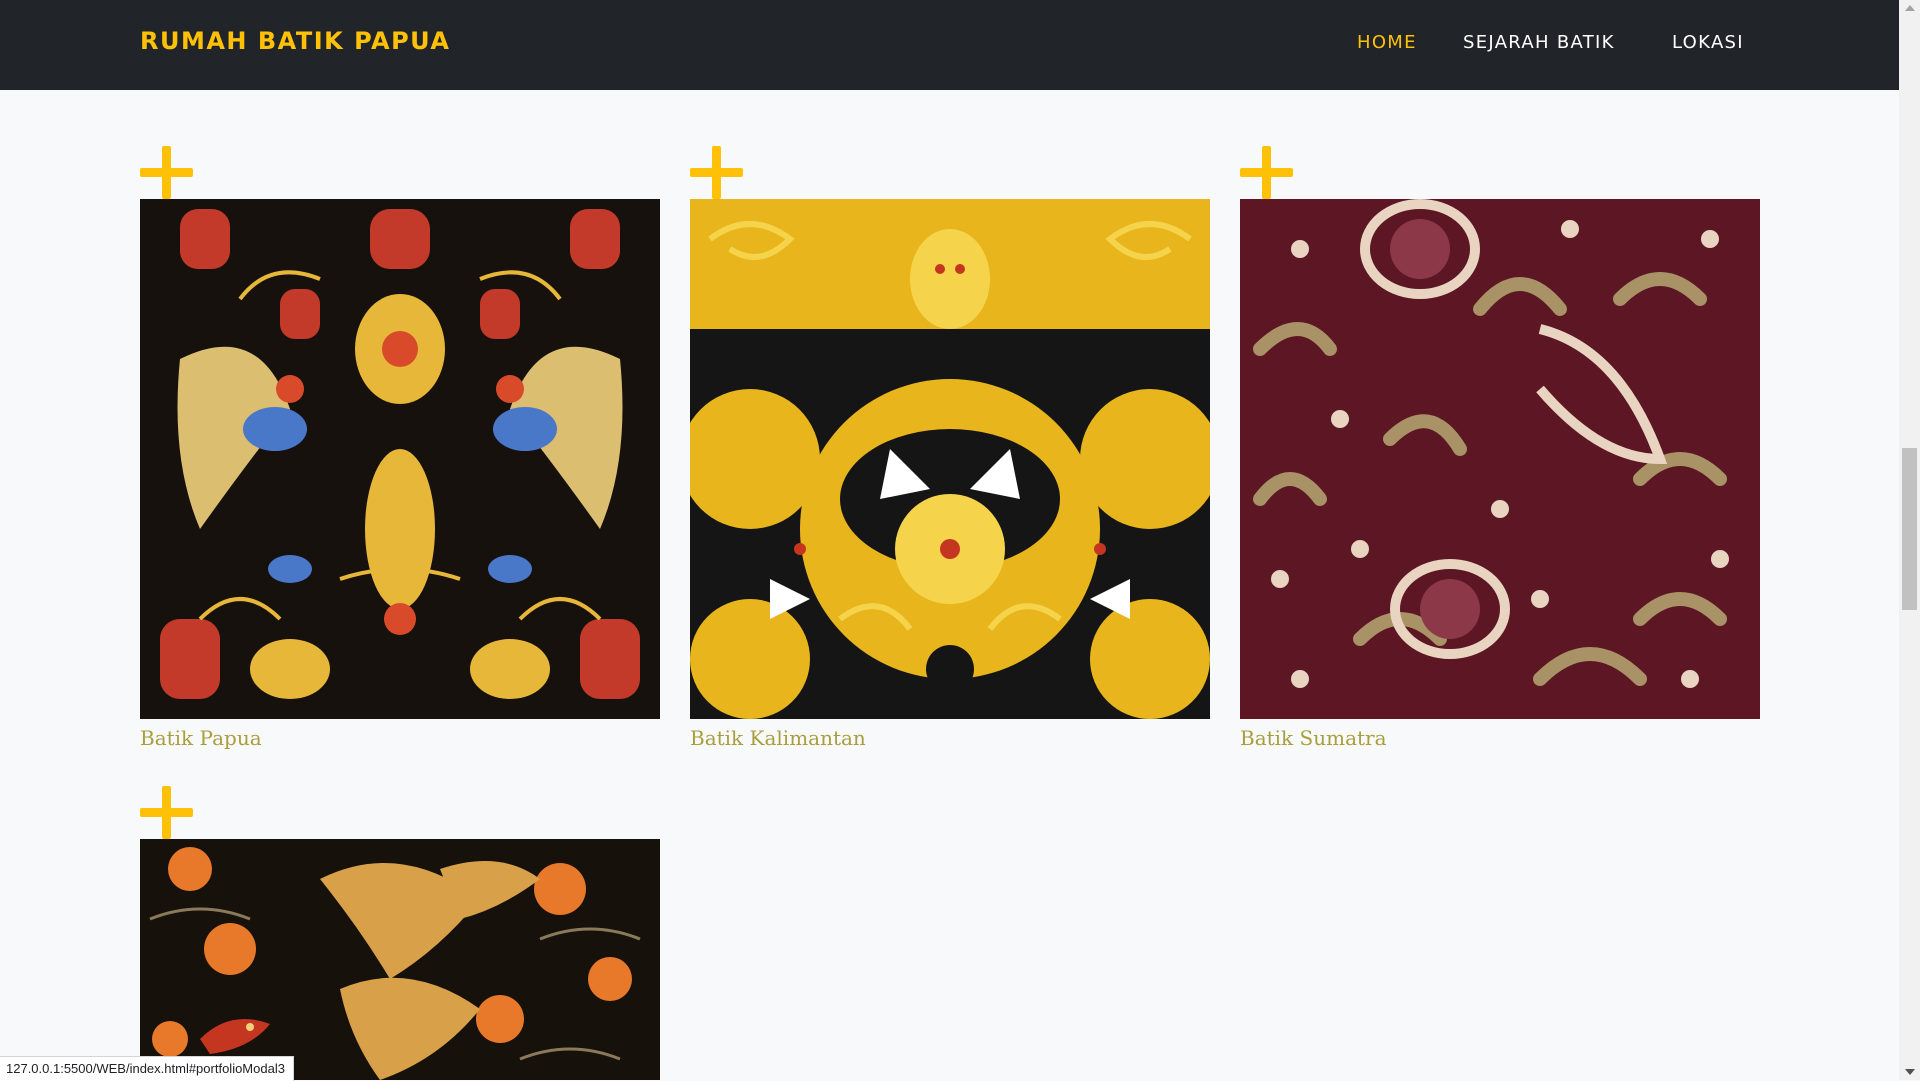 This screenshot has height=1081, width=1920. Describe the element at coordinates (1539, 42) in the screenshot. I see `nav-sejarah-batik-link: SEJARAH BATIK` at that location.